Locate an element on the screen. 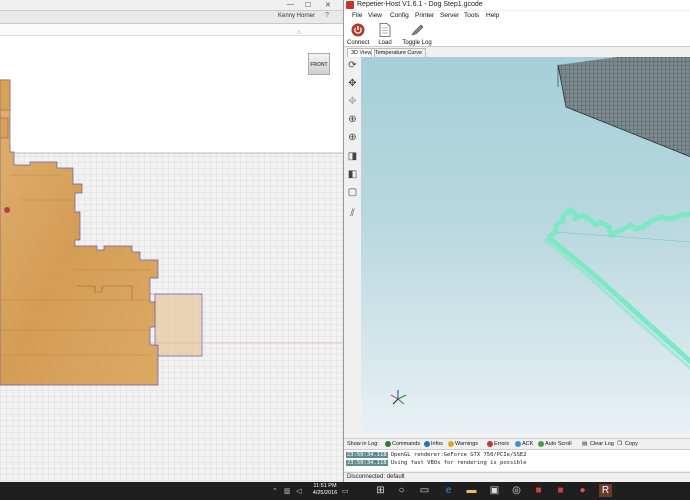 The width and height of the screenshot is (690, 500). store-icon: ▣ is located at coordinates (494, 490).